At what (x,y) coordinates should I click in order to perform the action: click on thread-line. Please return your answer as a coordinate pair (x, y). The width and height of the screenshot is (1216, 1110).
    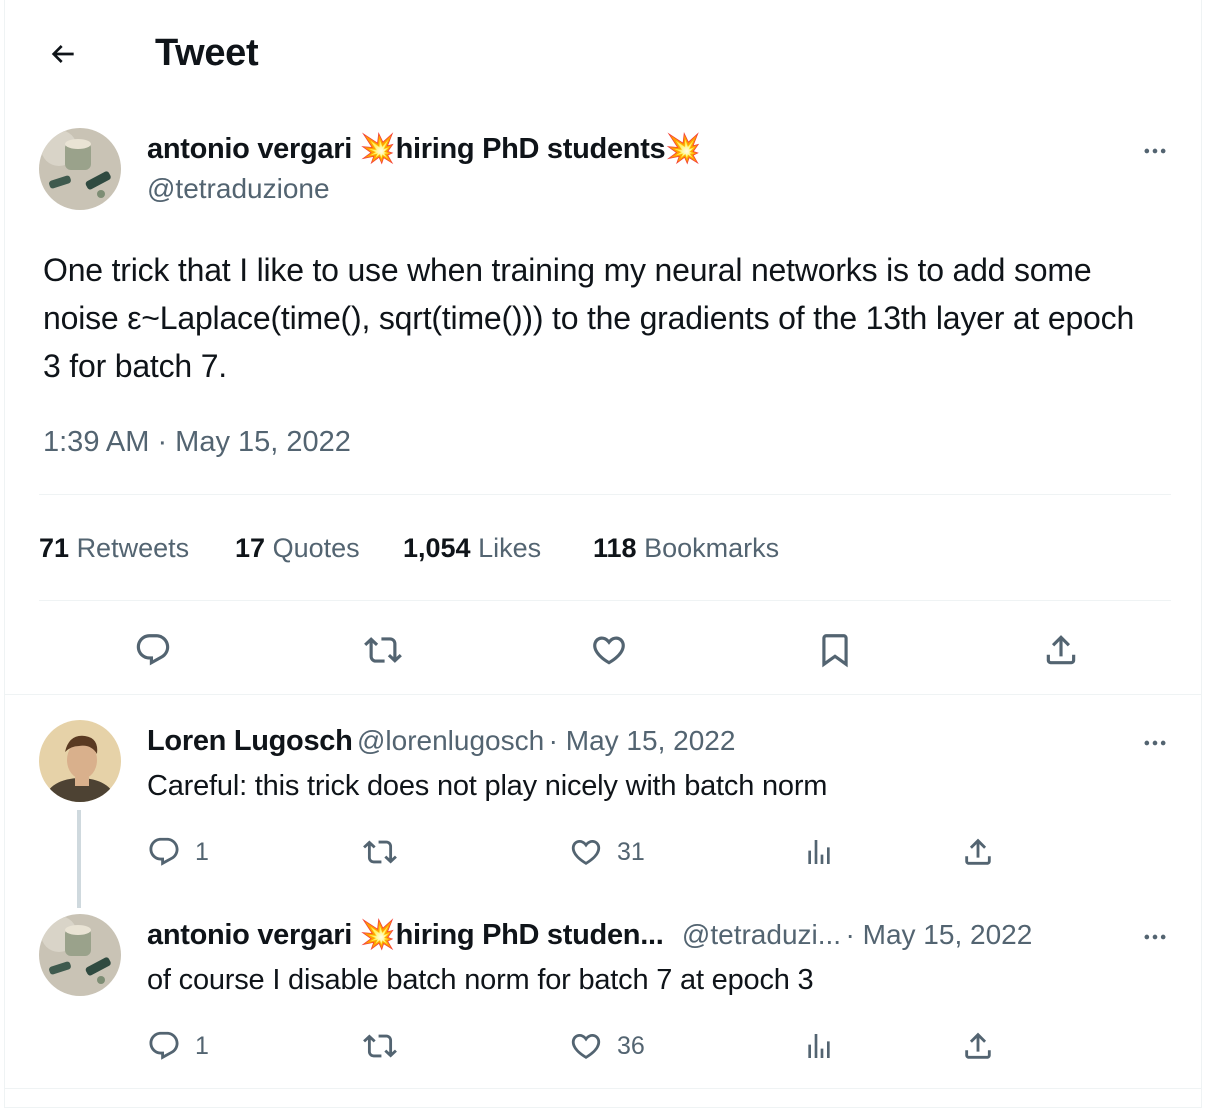
    Looking at the image, I should click on (79, 859).